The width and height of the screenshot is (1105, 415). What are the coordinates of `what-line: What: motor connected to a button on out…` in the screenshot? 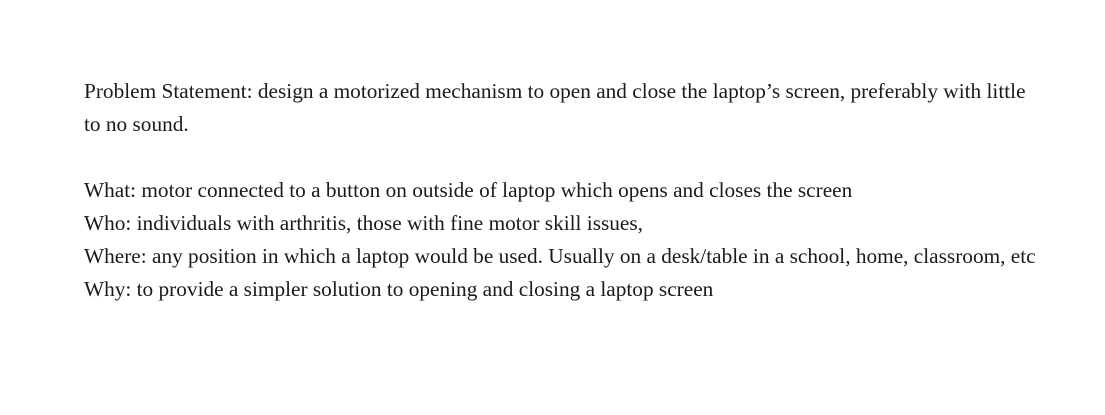 It's located at (468, 190).